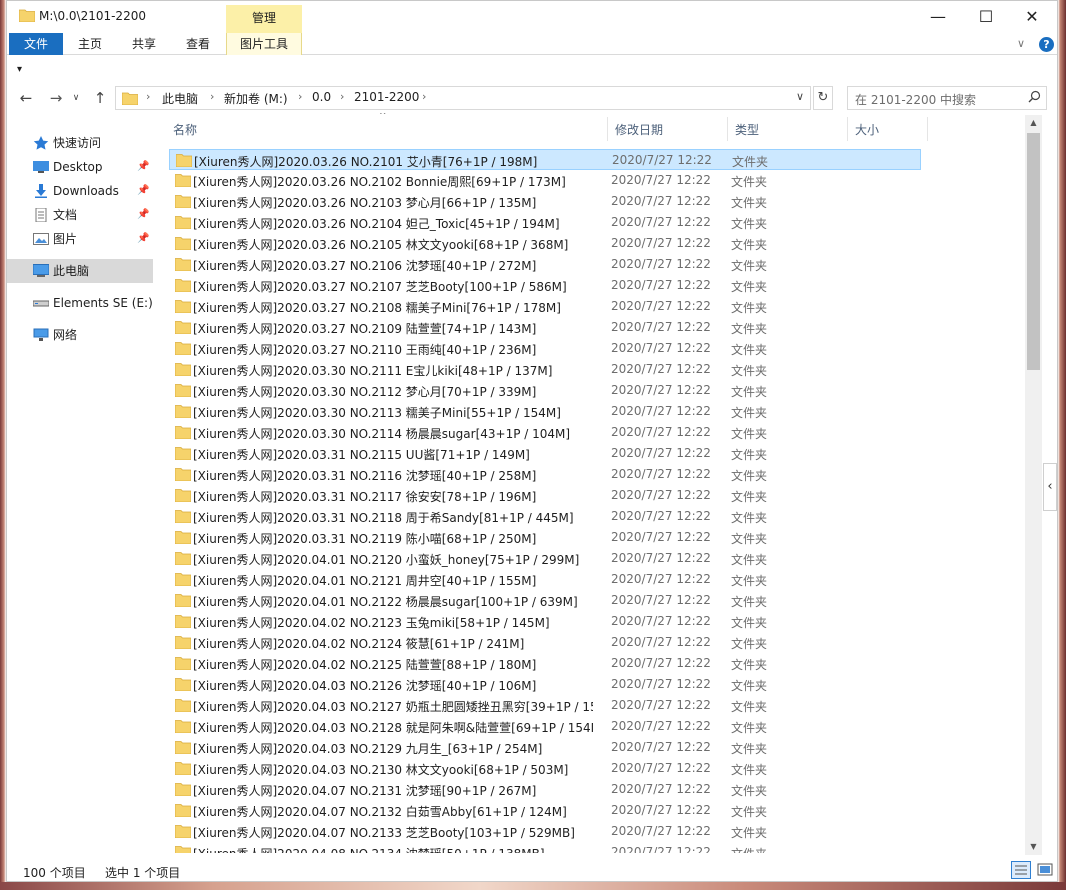  I want to click on sort-ascending-icon: ^, so click(383, 117).